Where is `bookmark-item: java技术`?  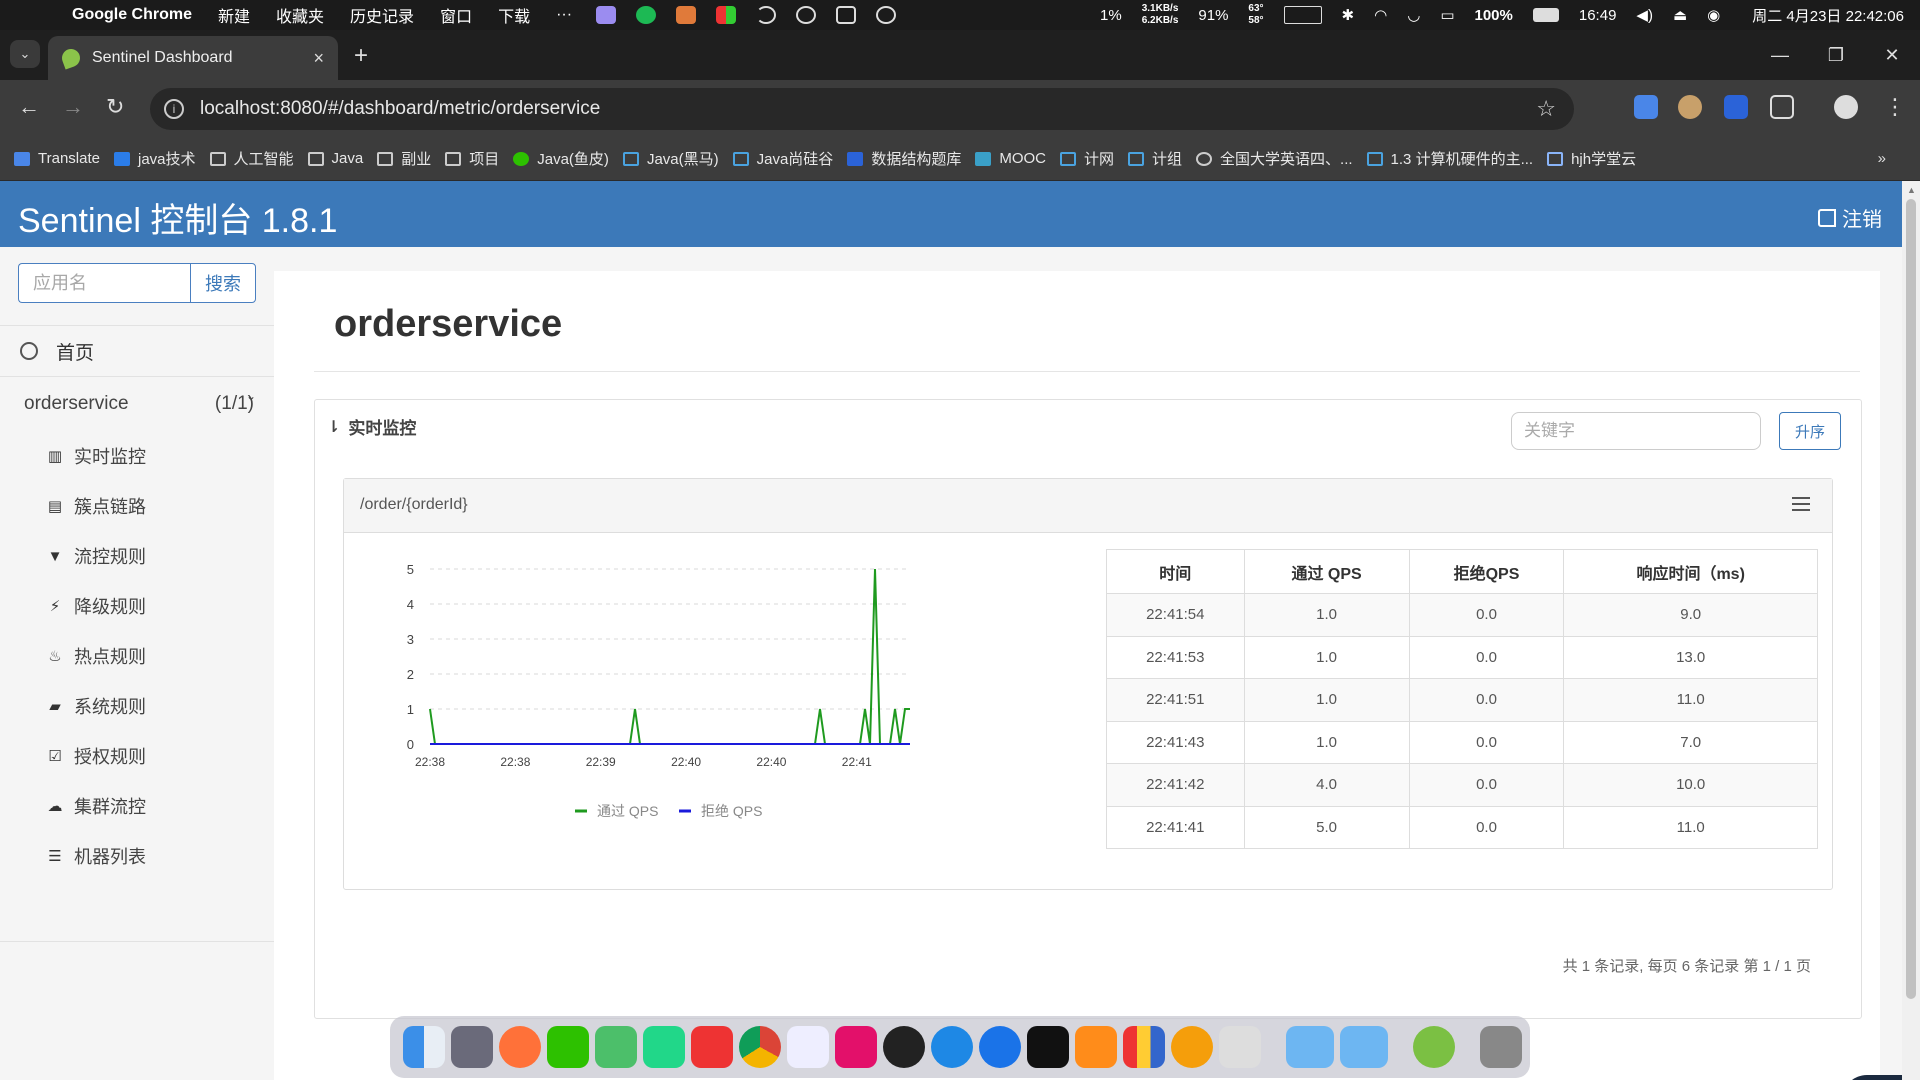 bookmark-item: java技术 is located at coordinates (154, 158).